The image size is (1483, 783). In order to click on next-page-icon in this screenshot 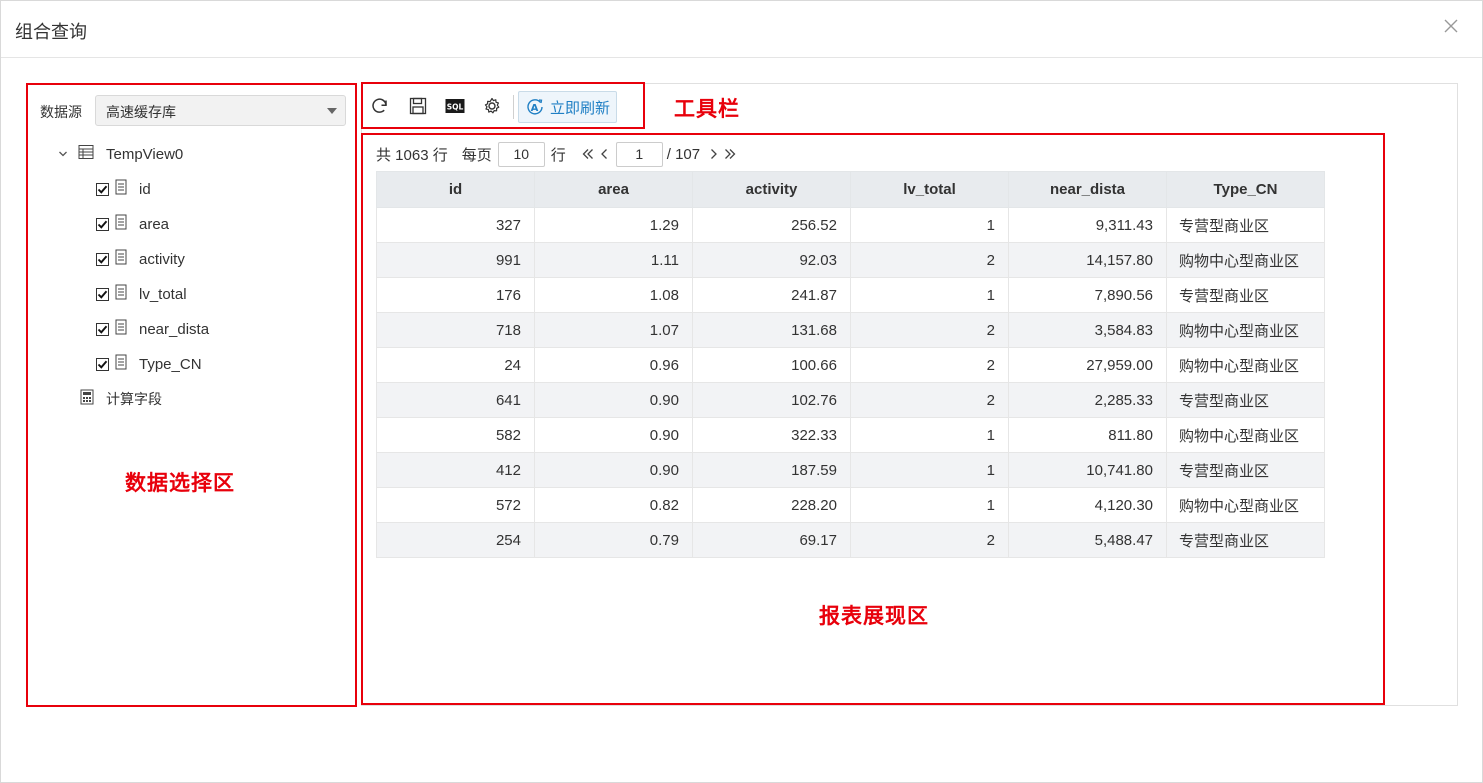, I will do `click(714, 154)`.